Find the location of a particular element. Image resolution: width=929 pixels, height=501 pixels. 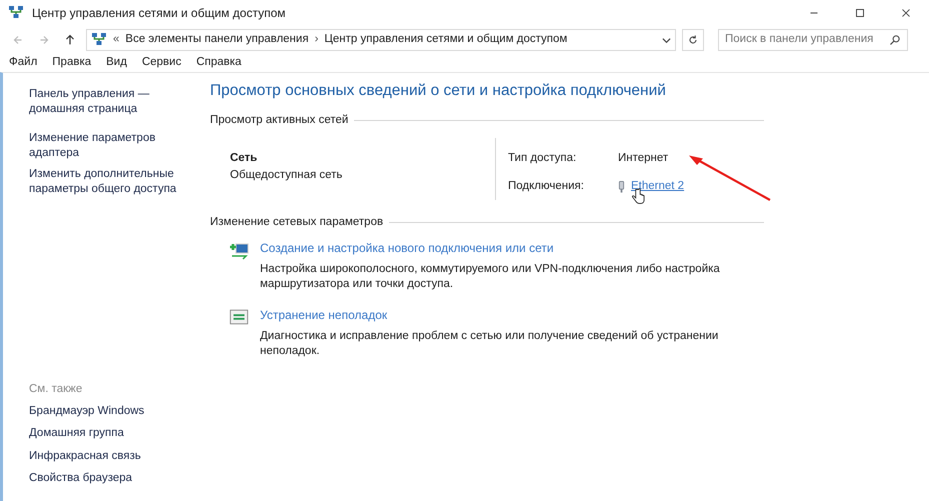

section-heading: Просмотр активных сетей is located at coordinates (279, 120).